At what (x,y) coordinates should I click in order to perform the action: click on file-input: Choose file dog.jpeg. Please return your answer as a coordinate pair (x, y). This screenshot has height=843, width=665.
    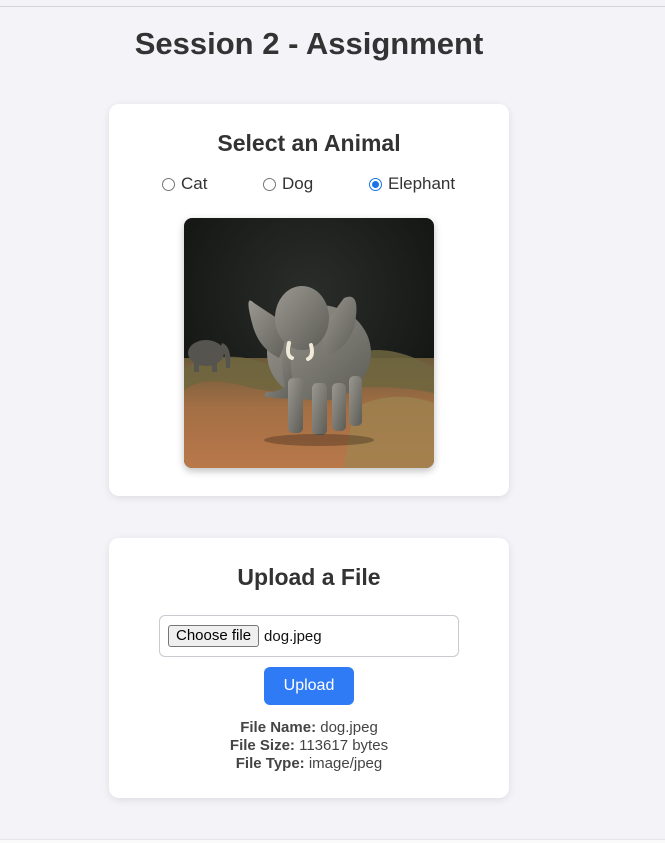
    Looking at the image, I should click on (309, 636).